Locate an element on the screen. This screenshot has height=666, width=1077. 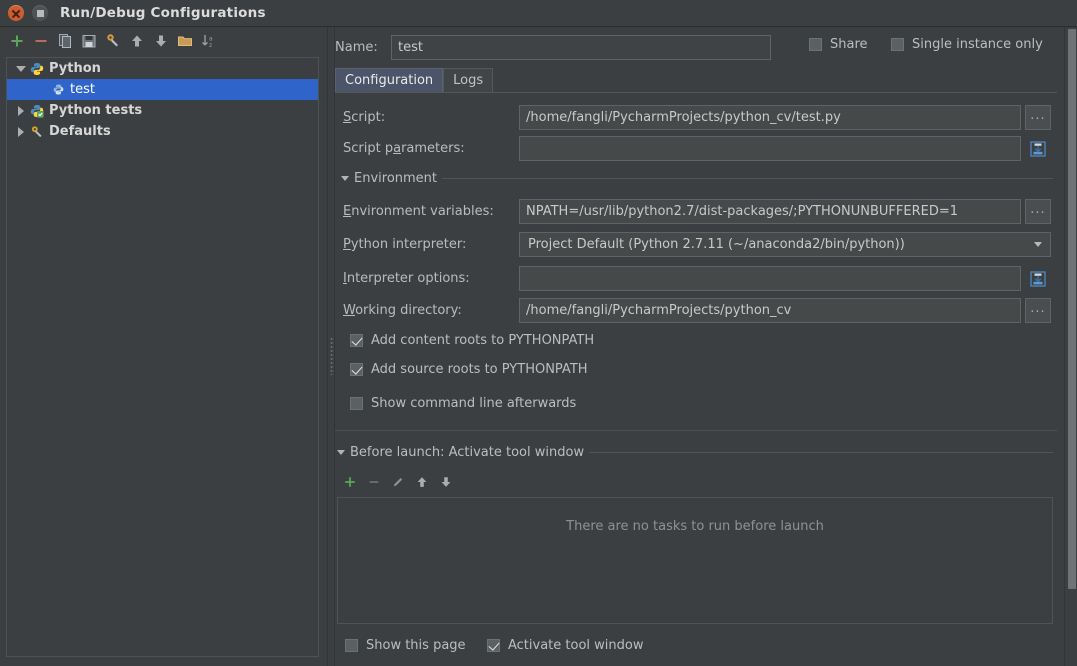
vertical-scrollbar is located at coordinates (1070, 346).